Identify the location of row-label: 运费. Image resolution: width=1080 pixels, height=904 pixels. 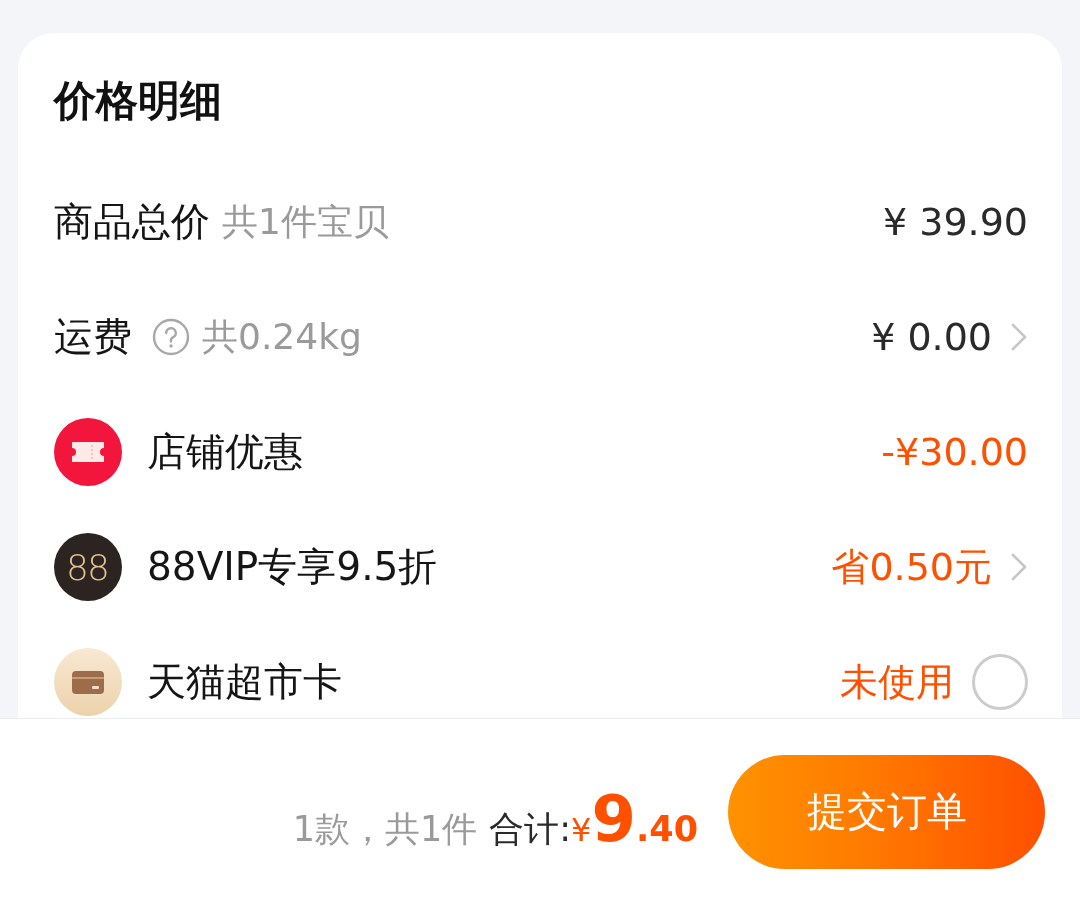
(93, 337).